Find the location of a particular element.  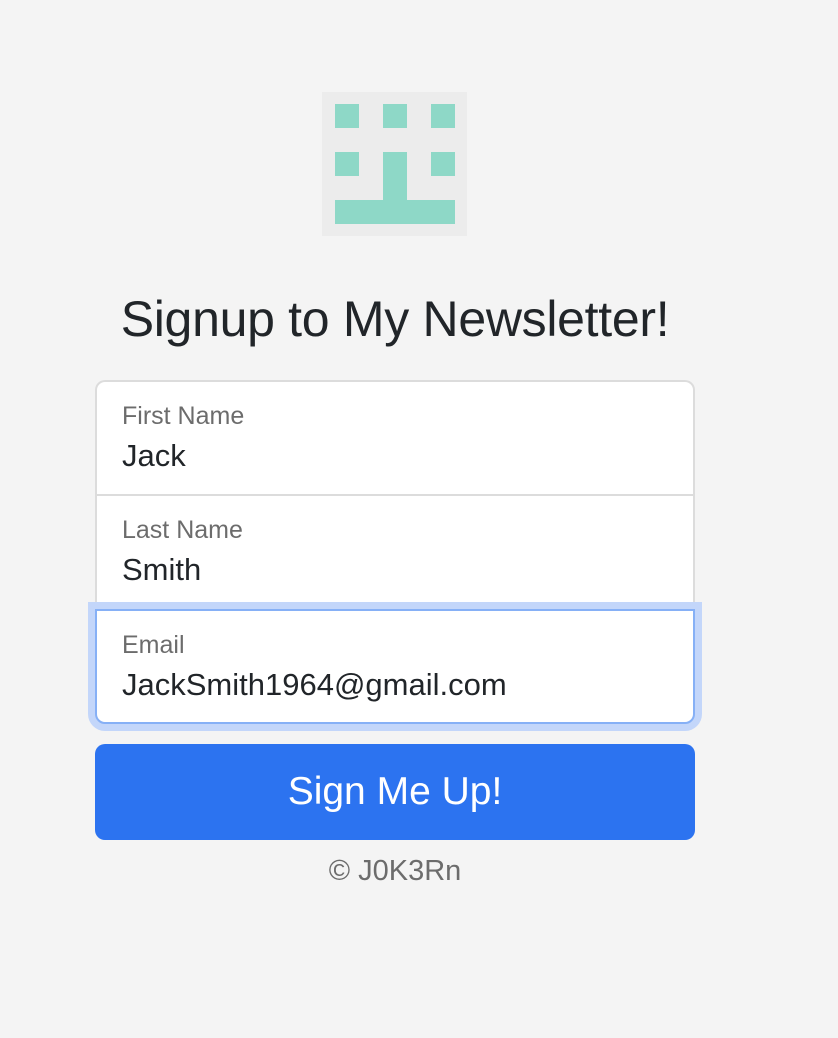

first-name-field: First Name is located at coordinates (395, 437).